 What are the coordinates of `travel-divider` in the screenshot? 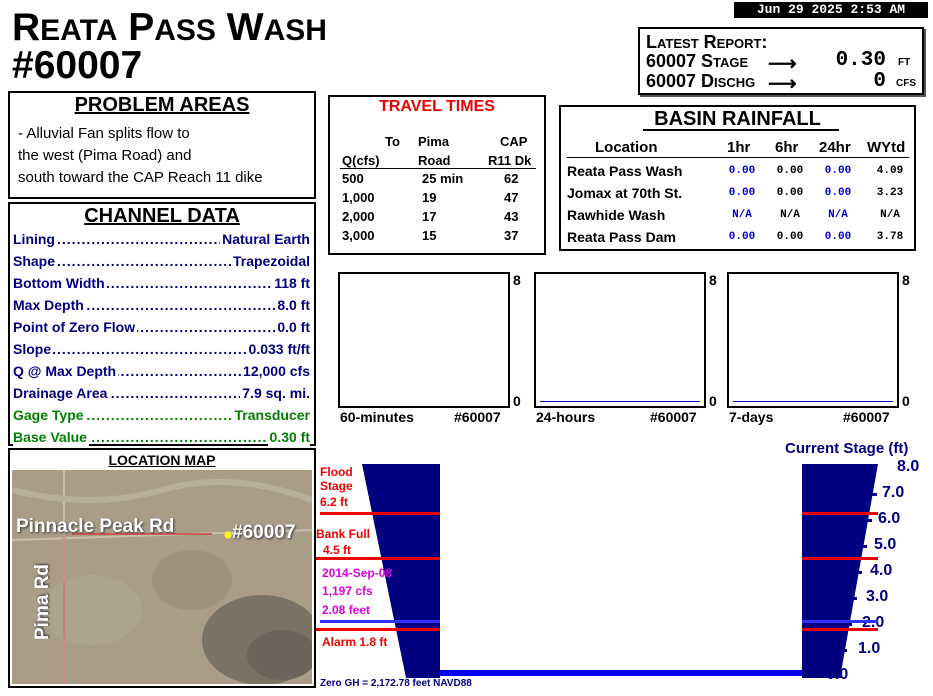 It's located at (438, 168).